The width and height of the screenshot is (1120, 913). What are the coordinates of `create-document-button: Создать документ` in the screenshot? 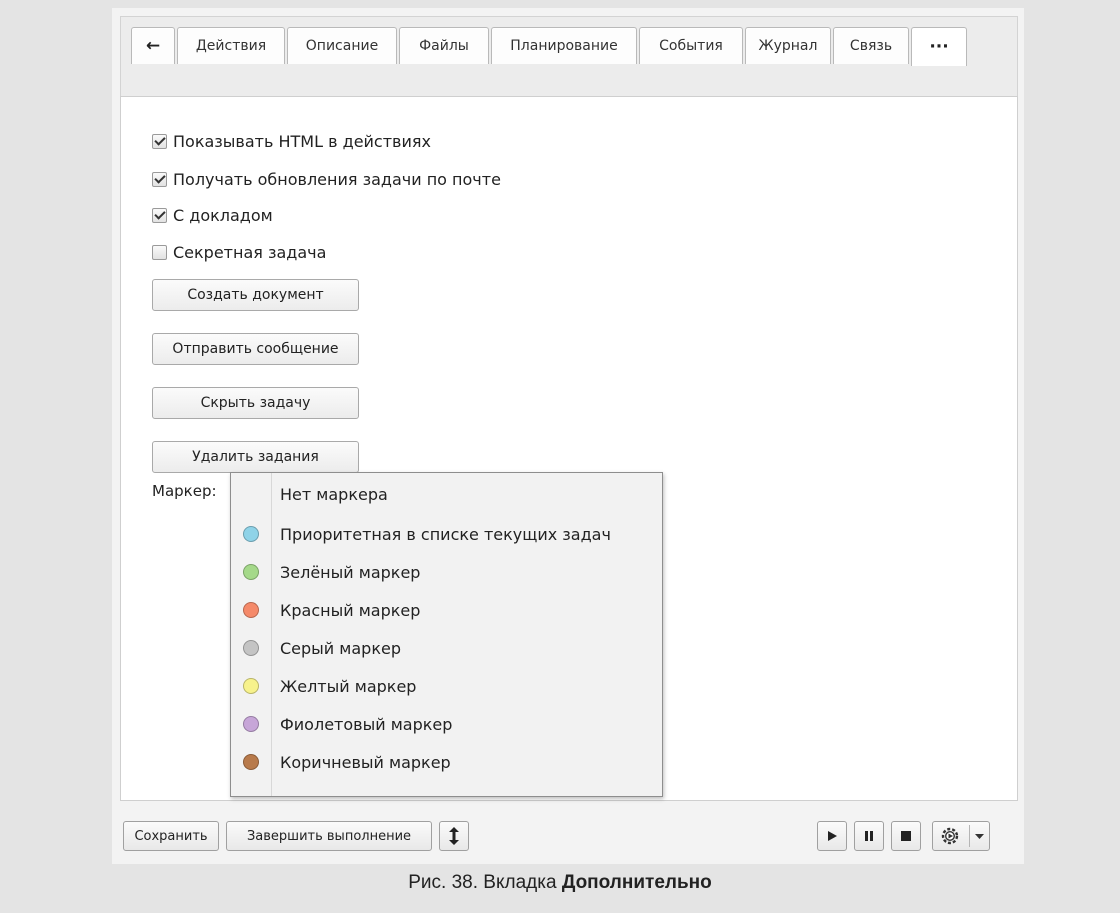 It's located at (255, 295).